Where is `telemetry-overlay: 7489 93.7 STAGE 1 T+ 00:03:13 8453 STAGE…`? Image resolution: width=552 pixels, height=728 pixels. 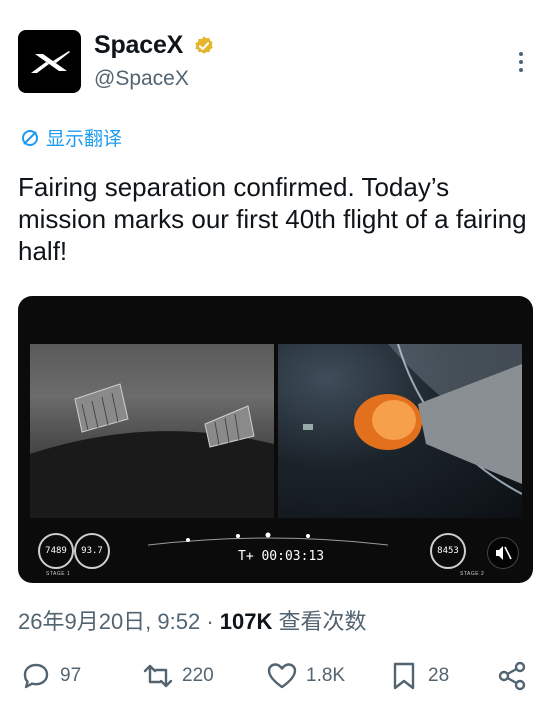 telemetry-overlay: 7489 93.7 STAGE 1 T+ 00:03:13 8453 STAGE… is located at coordinates (275, 553).